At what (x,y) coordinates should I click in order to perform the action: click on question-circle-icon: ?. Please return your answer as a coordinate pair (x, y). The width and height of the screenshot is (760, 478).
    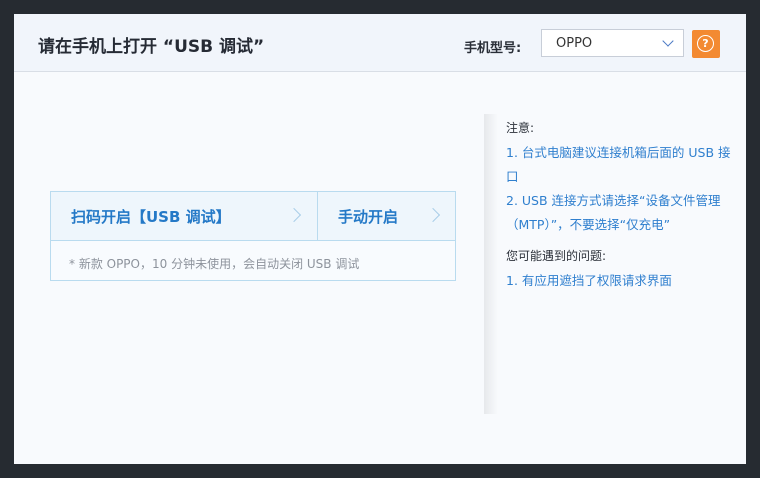
    Looking at the image, I should click on (705, 43).